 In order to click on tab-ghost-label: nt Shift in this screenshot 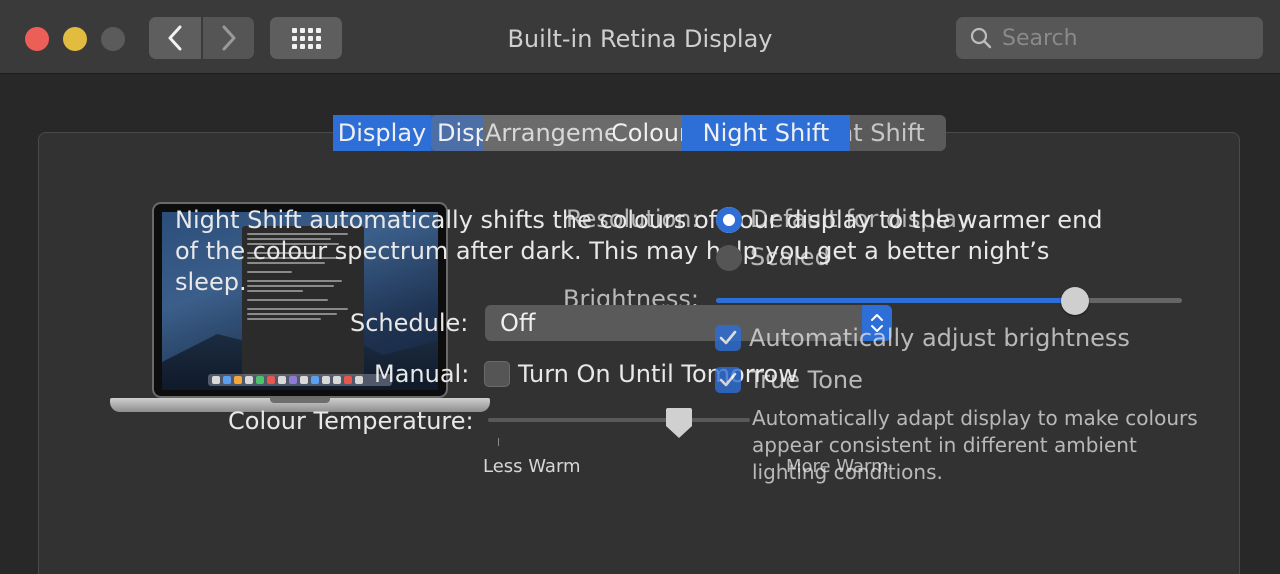, I will do `click(881, 133)`.